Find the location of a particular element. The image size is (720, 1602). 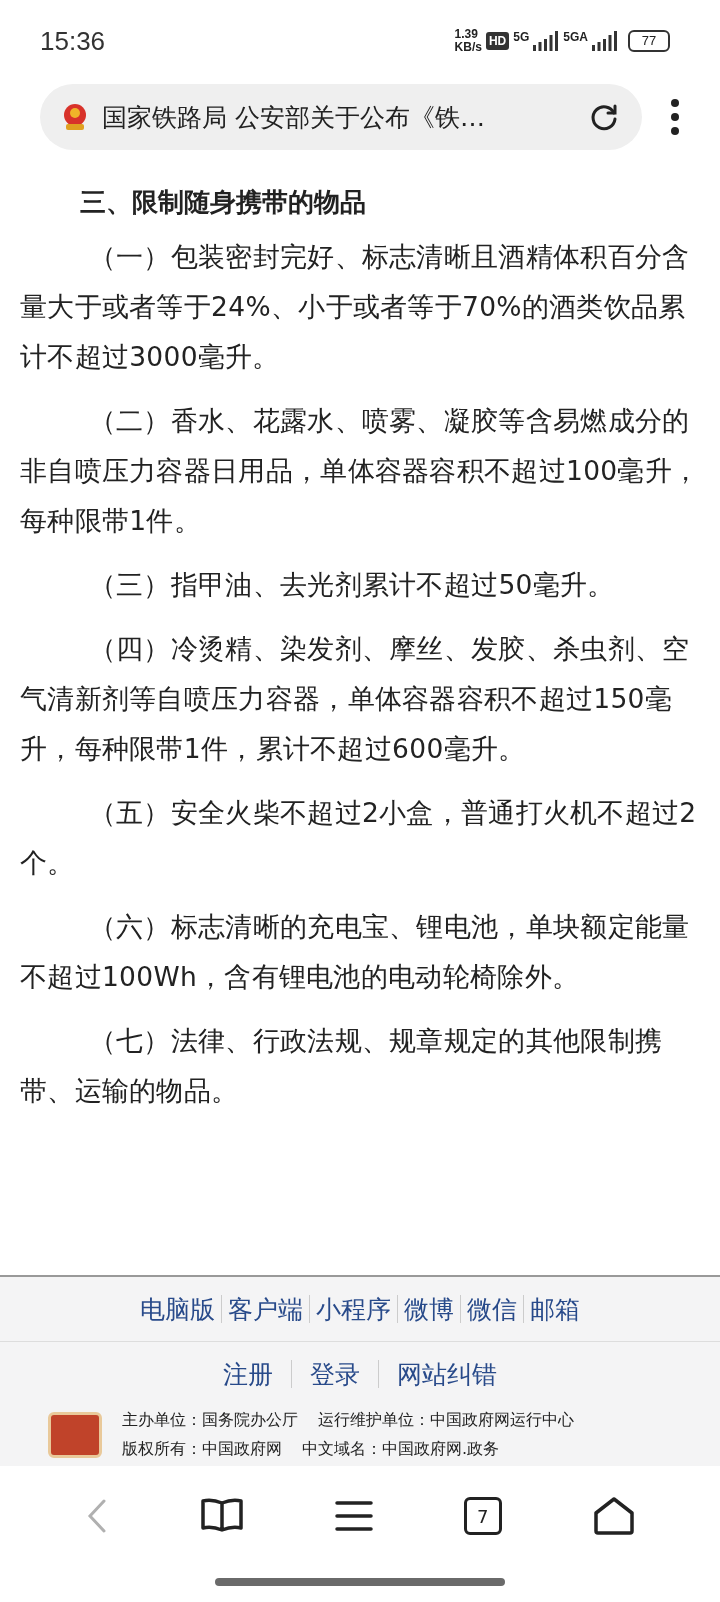

more-menu-icon is located at coordinates (675, 117).